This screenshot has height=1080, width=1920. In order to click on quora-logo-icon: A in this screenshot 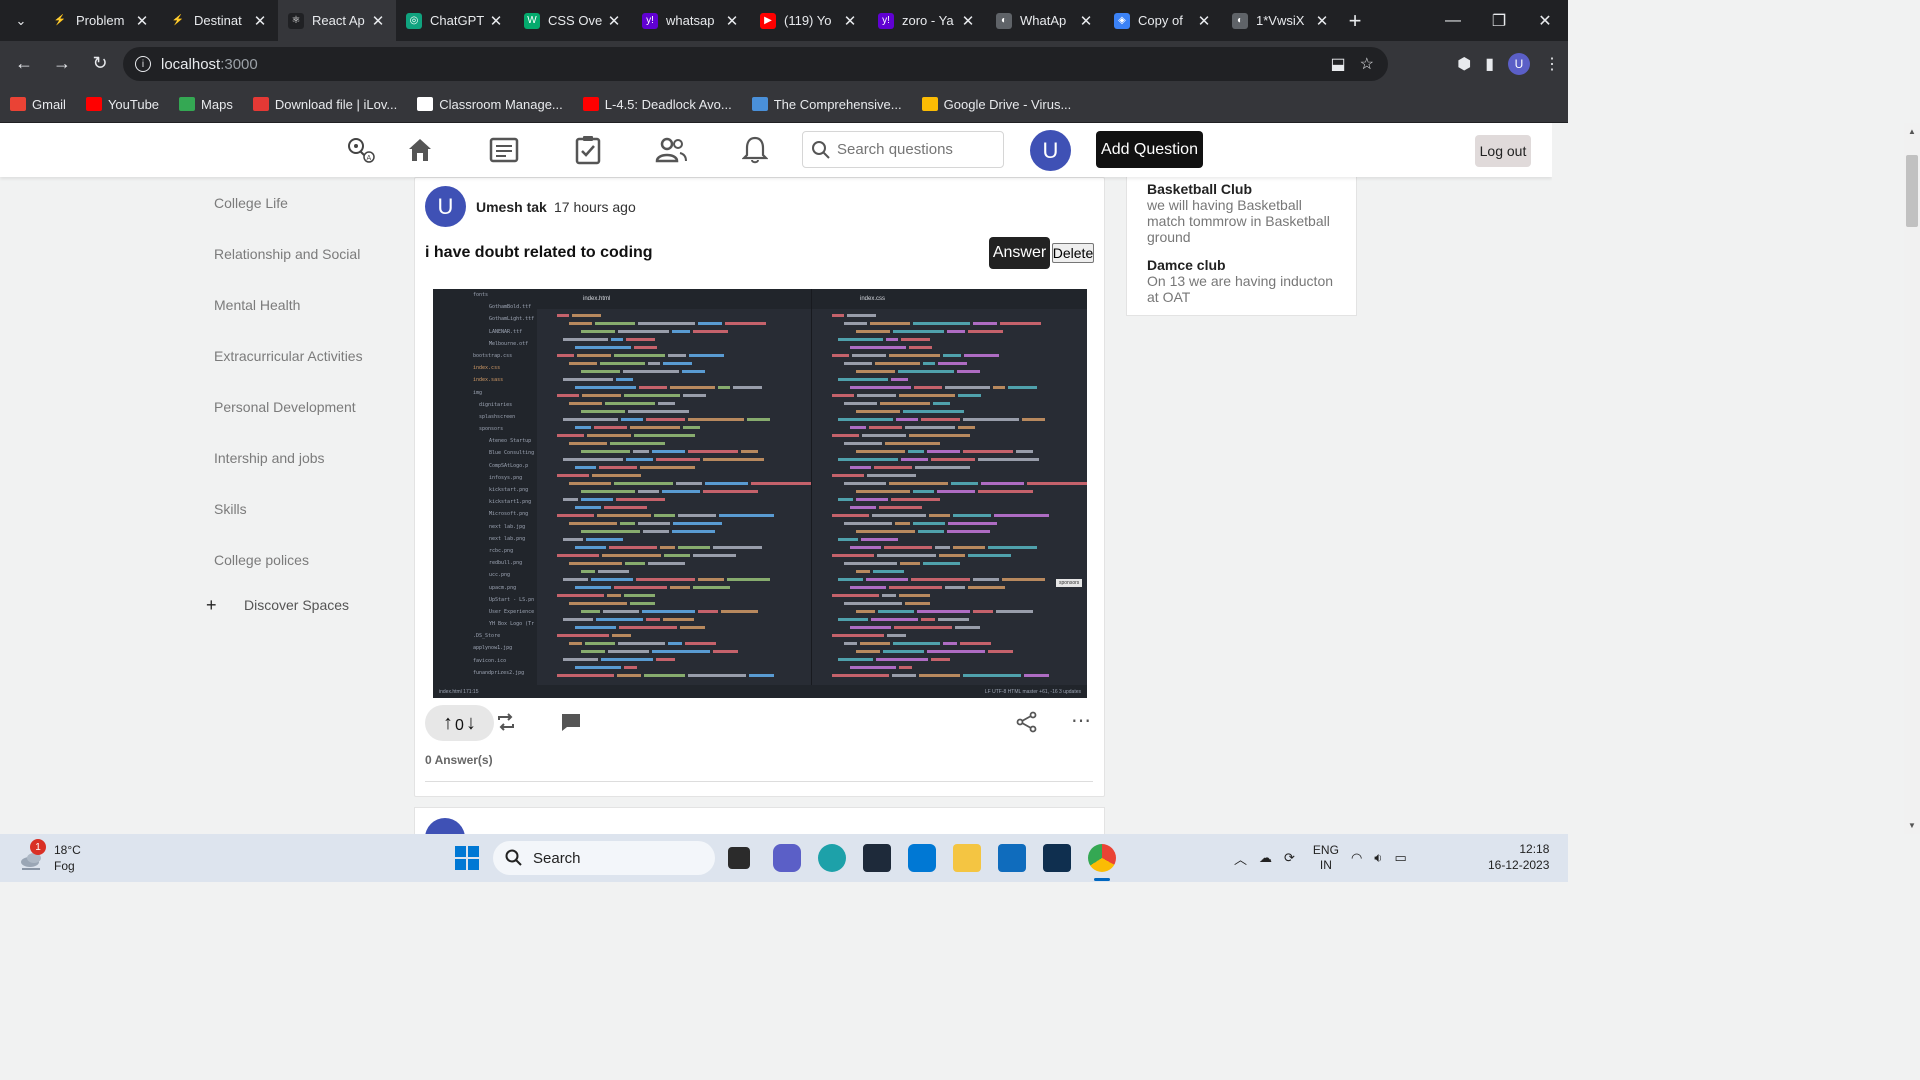, I will do `click(360, 150)`.